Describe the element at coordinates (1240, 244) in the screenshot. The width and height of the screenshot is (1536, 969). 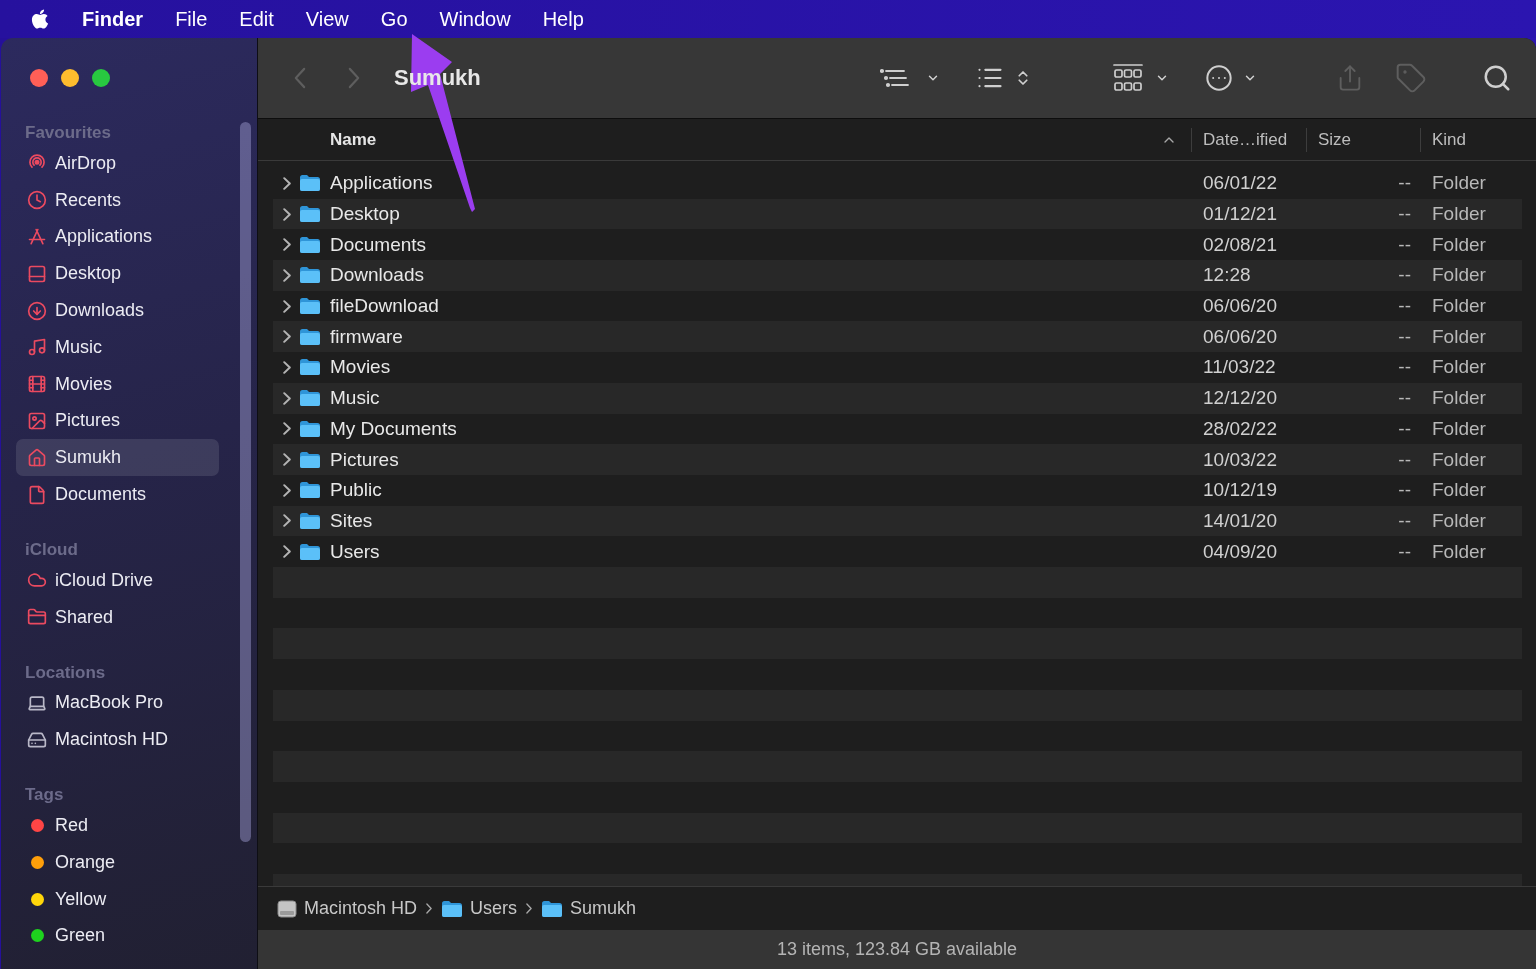
I see `date-cell-text: 02/08/21` at that location.